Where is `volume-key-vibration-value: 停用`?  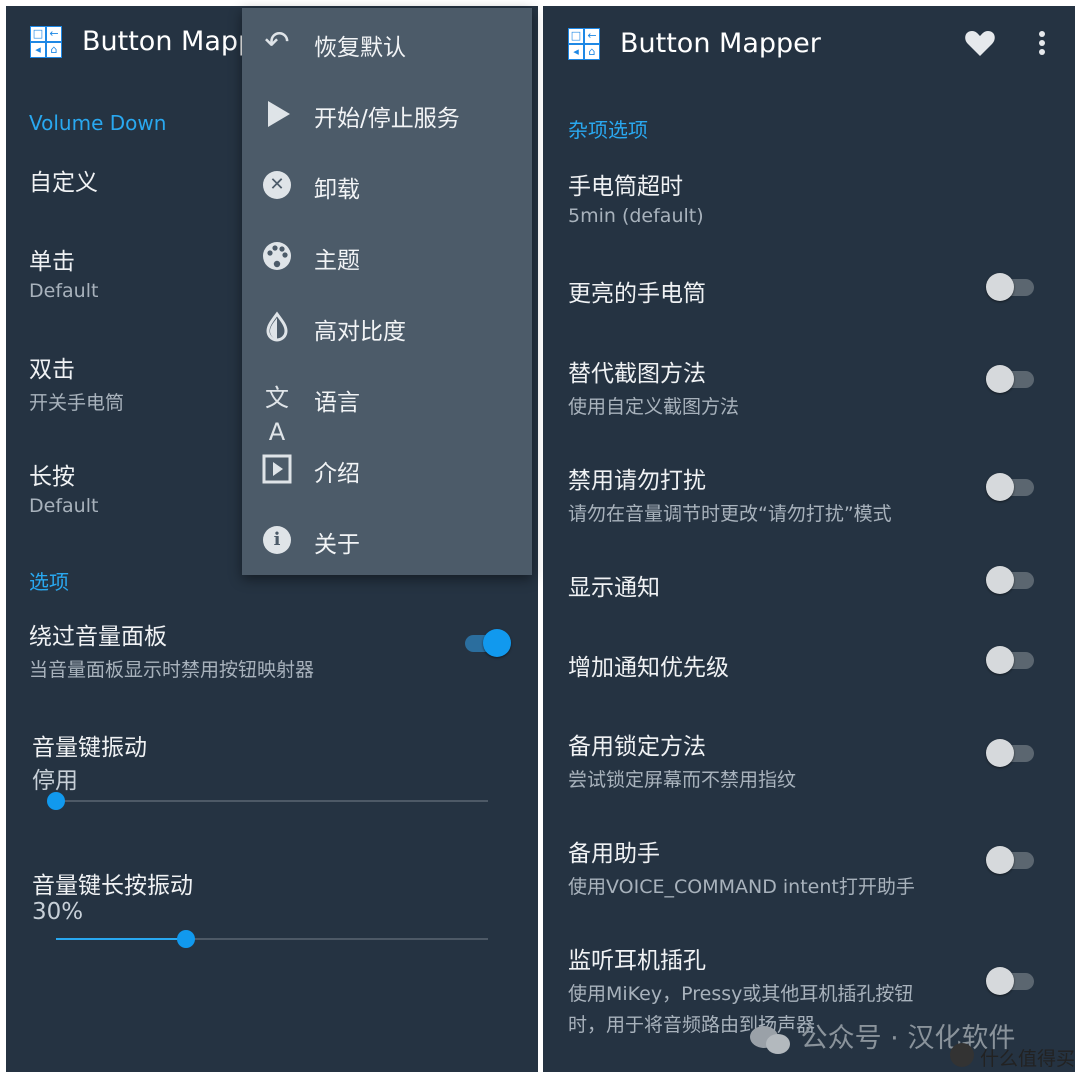
volume-key-vibration-value: 停用 is located at coordinates (55, 781).